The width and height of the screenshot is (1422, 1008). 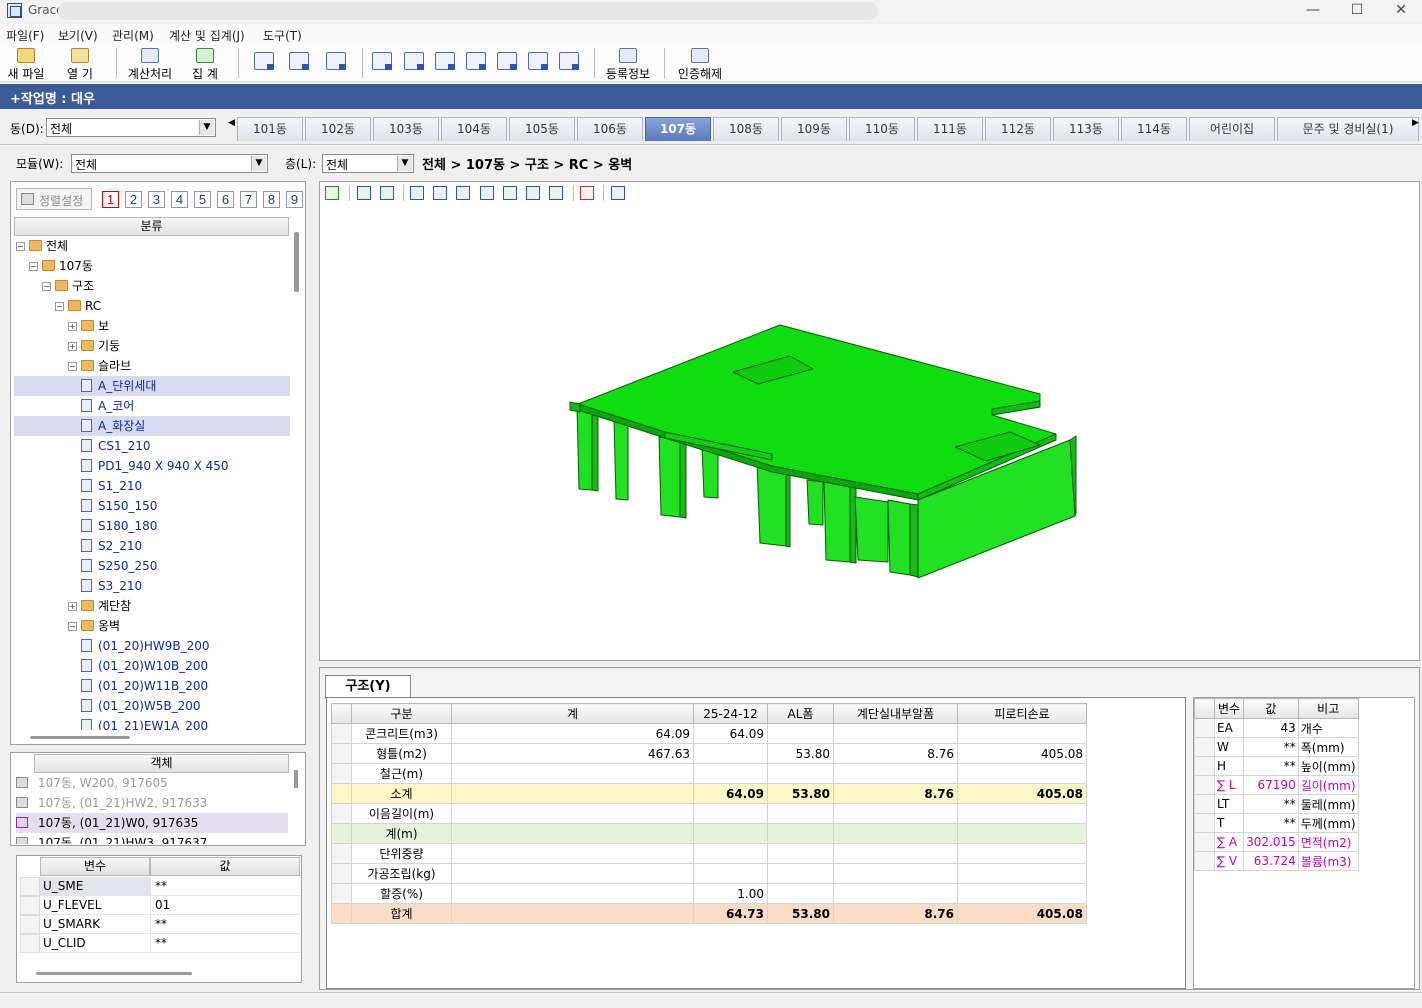 I want to click on table-cell: 405.08, so click(x=1022, y=793).